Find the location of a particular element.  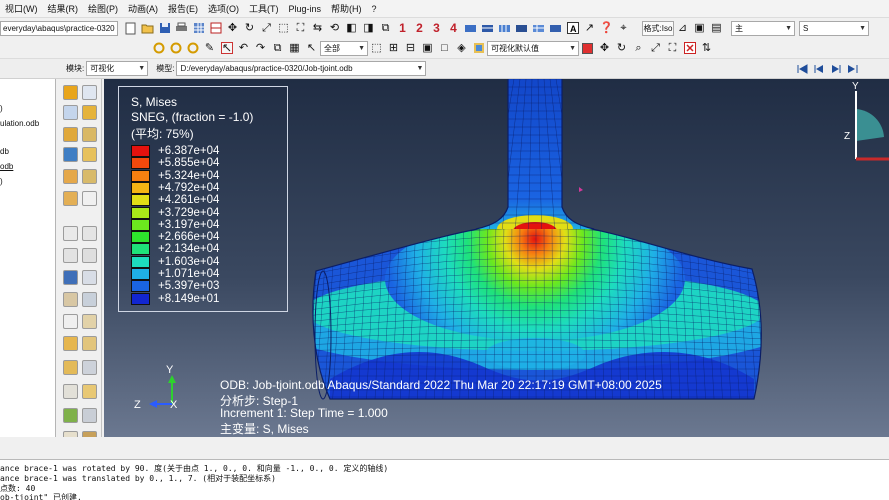

part-color-icon: ▣ is located at coordinates (699, 28).